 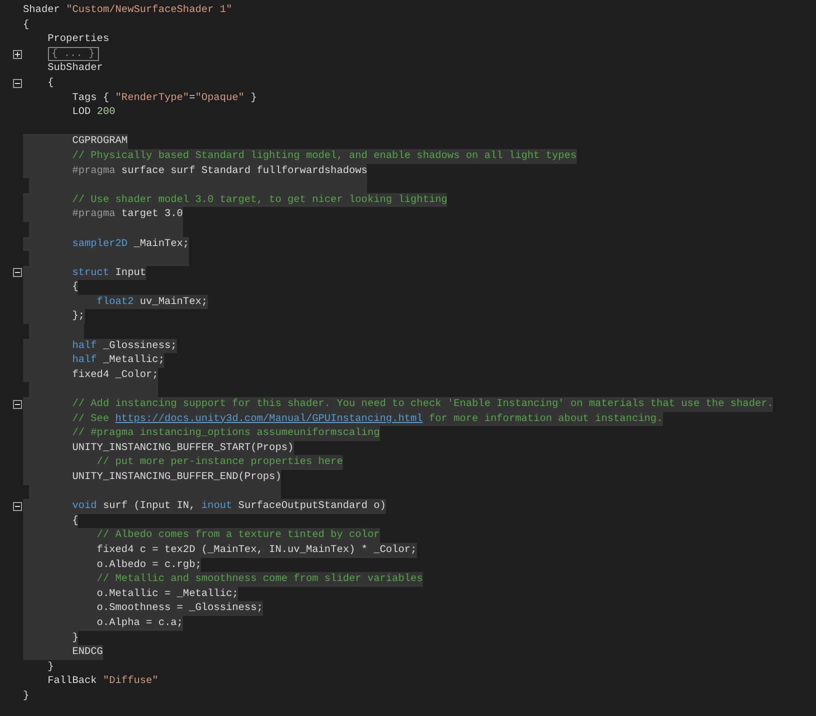 I want to click on code-line: SubShader, so click(x=74, y=68).